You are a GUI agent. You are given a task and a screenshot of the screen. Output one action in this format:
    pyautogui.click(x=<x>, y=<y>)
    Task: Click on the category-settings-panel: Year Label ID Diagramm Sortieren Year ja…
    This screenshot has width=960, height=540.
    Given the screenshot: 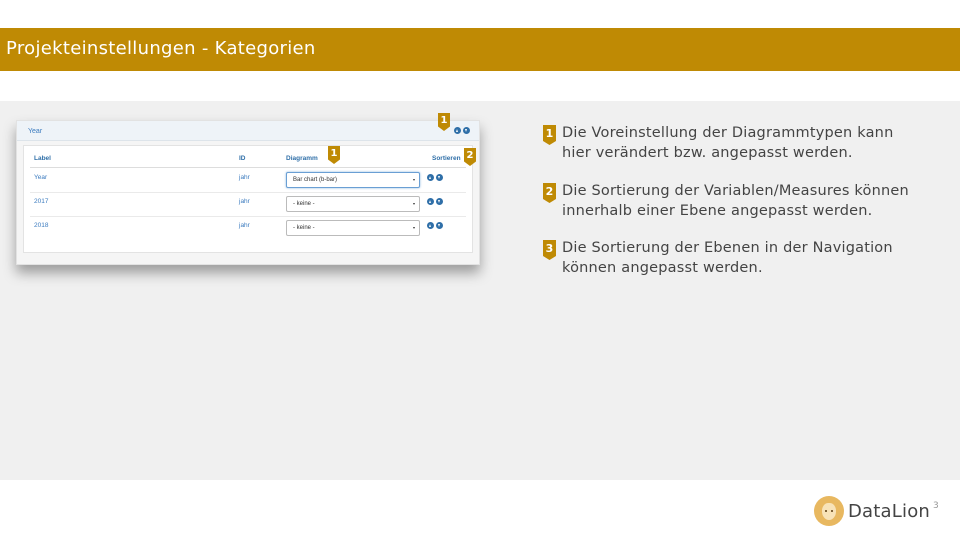 What is the action you would take?
    pyautogui.click(x=248, y=192)
    